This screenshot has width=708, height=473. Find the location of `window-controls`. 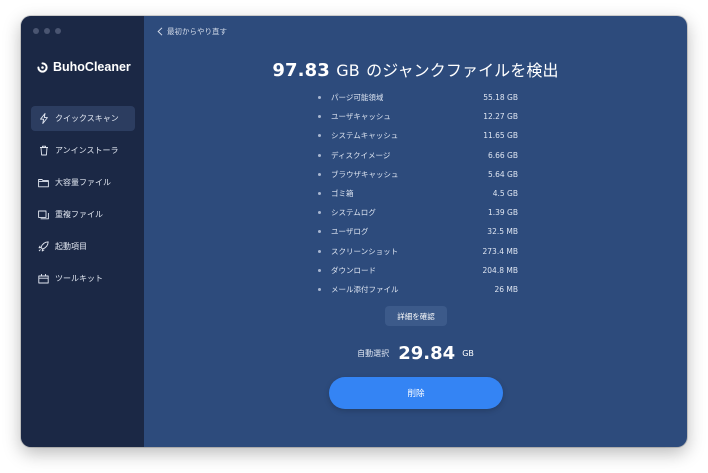

window-controls is located at coordinates (47, 31).